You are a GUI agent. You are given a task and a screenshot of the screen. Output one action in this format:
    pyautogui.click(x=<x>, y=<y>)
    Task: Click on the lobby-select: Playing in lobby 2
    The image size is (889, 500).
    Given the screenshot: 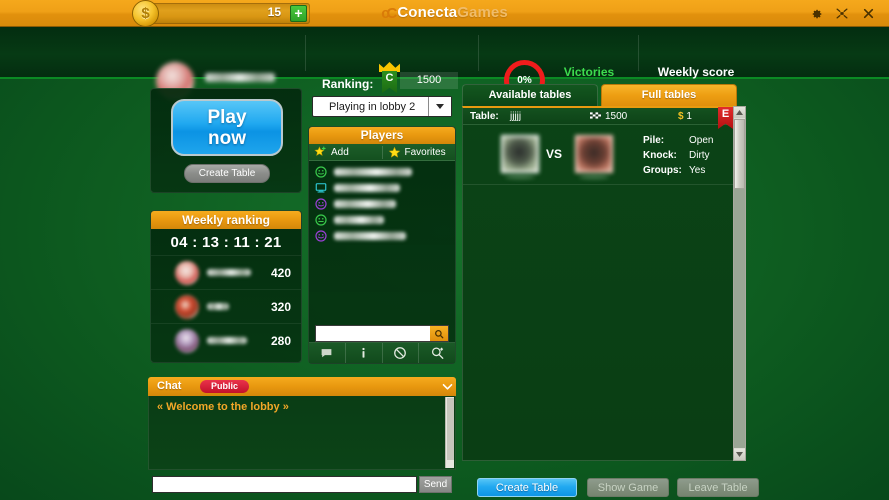 What is the action you would take?
    pyautogui.click(x=382, y=106)
    